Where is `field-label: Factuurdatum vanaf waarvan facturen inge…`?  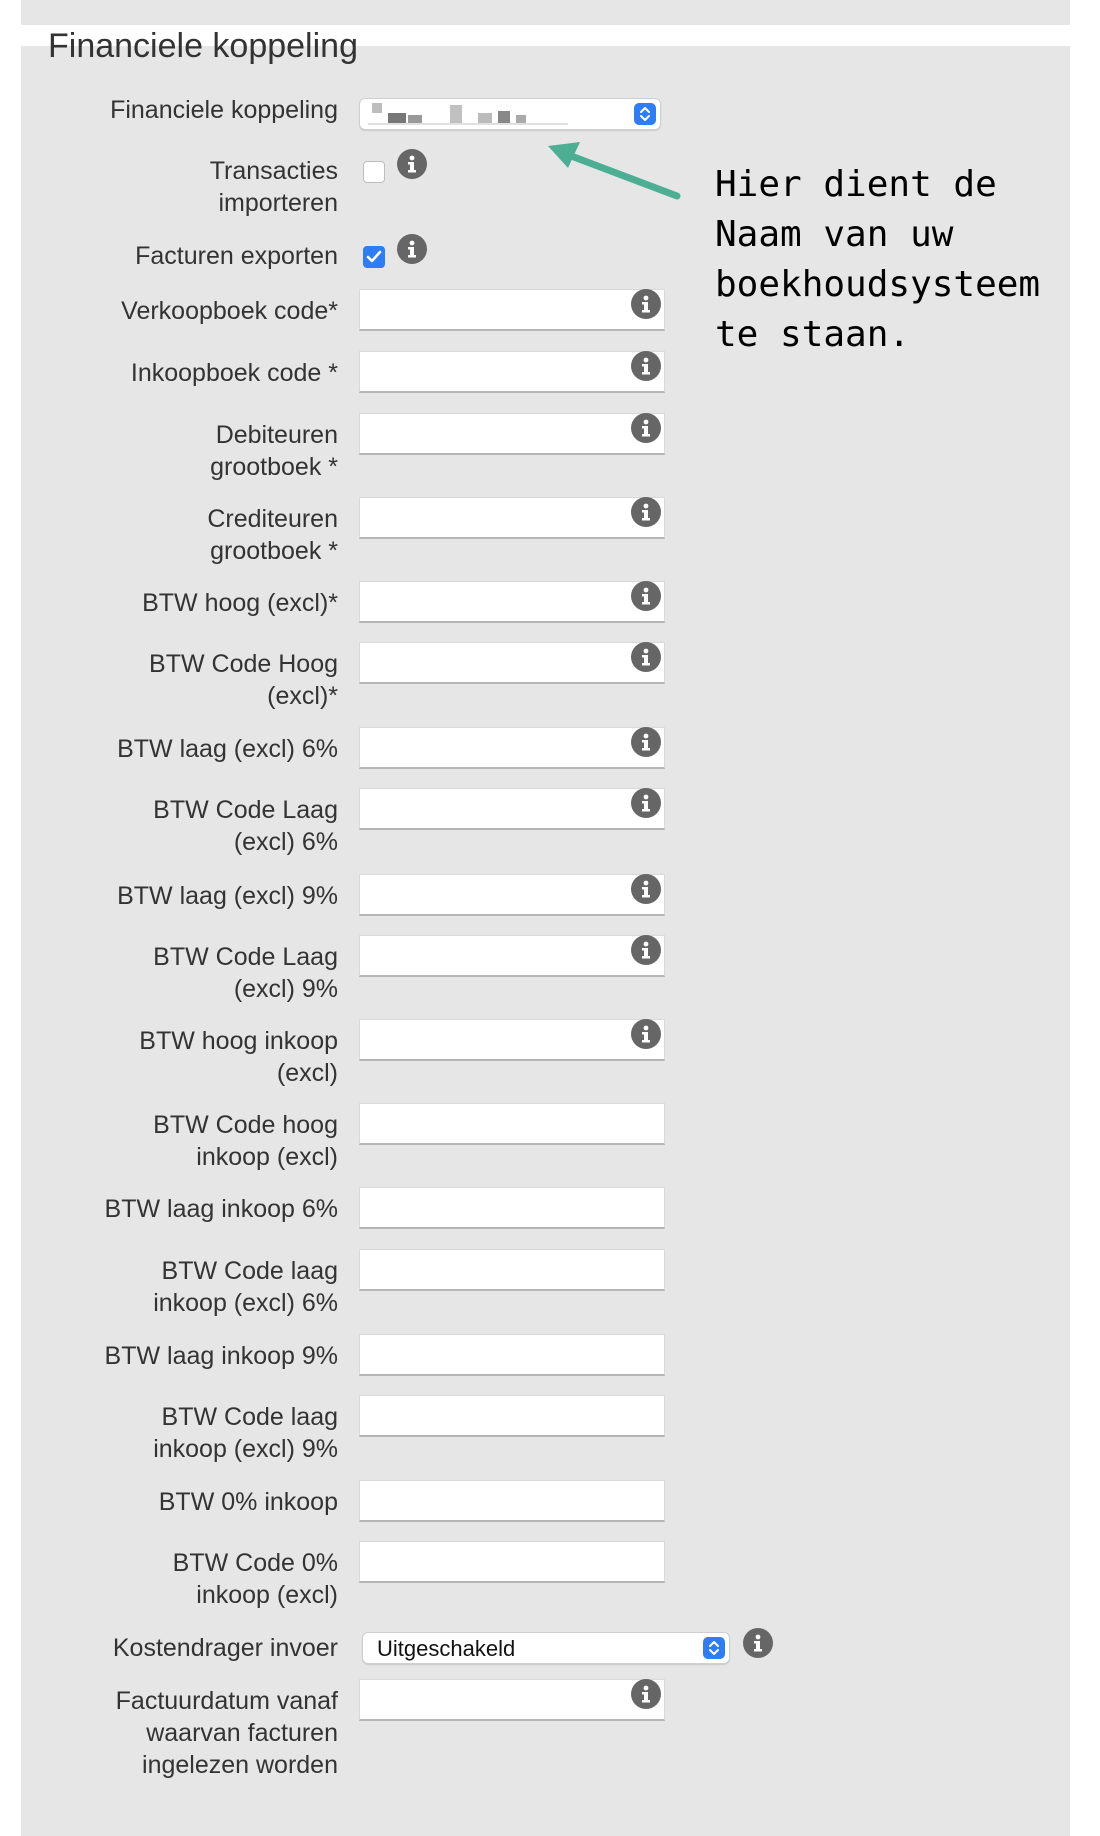
field-label: Factuurdatum vanaf waarvan facturen inge… is located at coordinates (226, 1733).